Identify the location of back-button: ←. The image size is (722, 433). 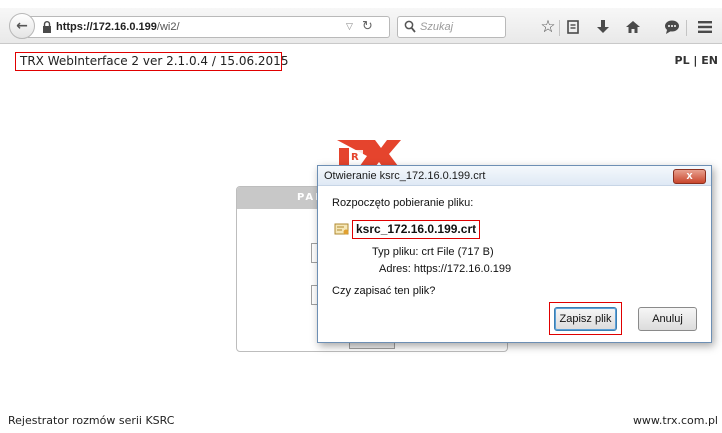
(22, 26).